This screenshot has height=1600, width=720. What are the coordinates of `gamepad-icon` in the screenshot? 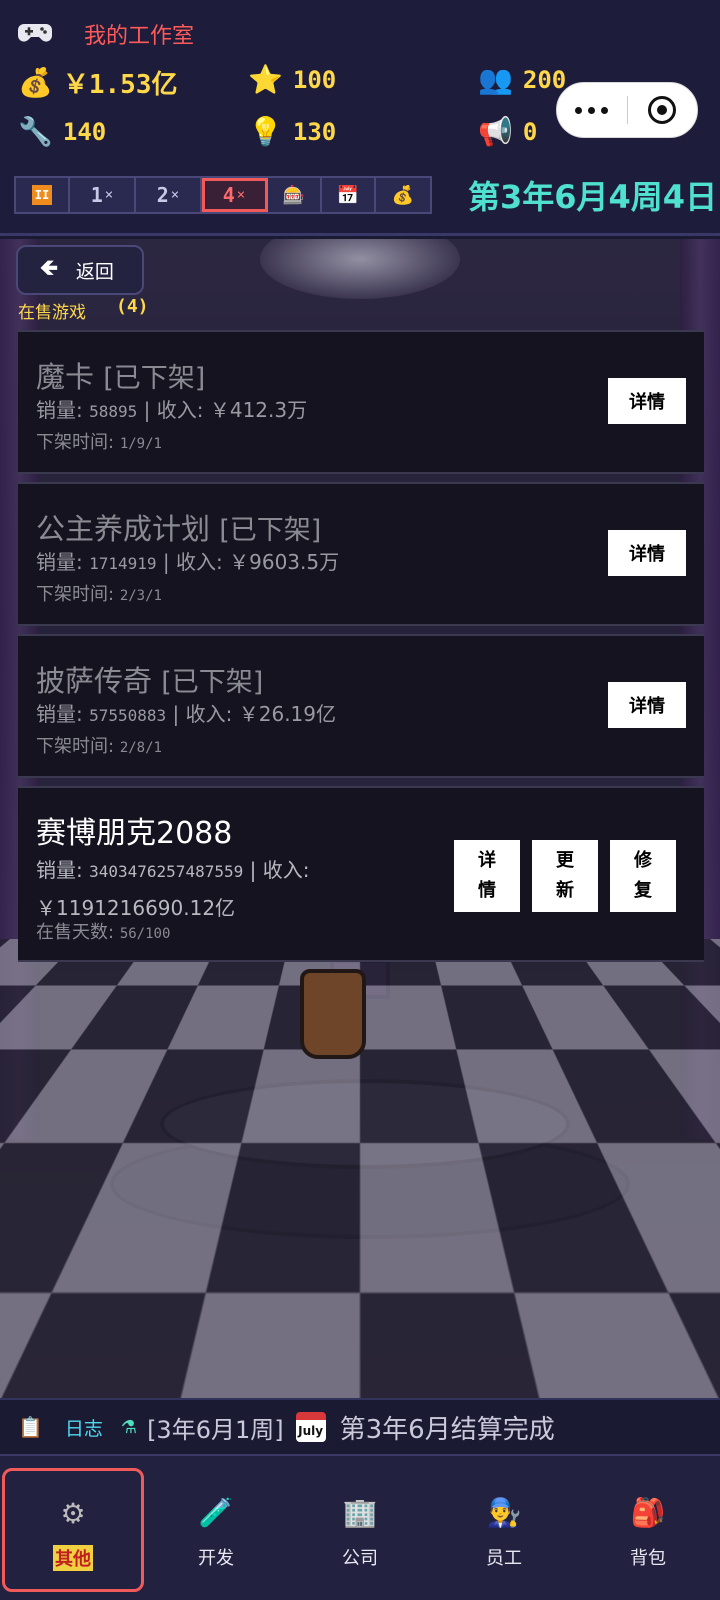 It's located at (35, 33).